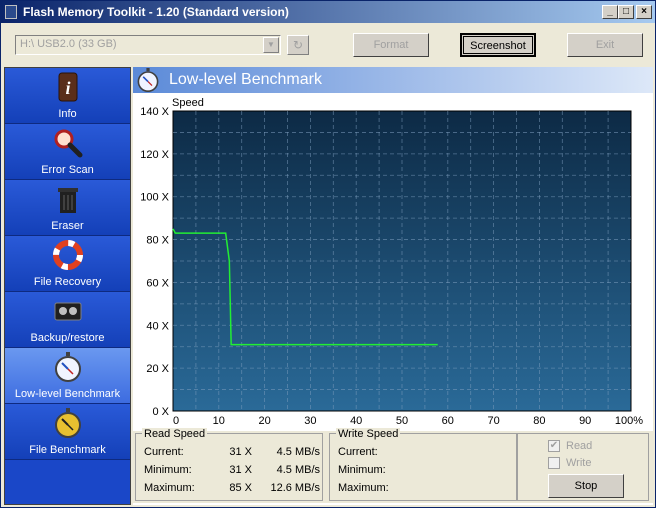 This screenshot has width=656, height=508. Describe the element at coordinates (157, 369) in the screenshot. I see `y-tick-label: 20 X` at that location.